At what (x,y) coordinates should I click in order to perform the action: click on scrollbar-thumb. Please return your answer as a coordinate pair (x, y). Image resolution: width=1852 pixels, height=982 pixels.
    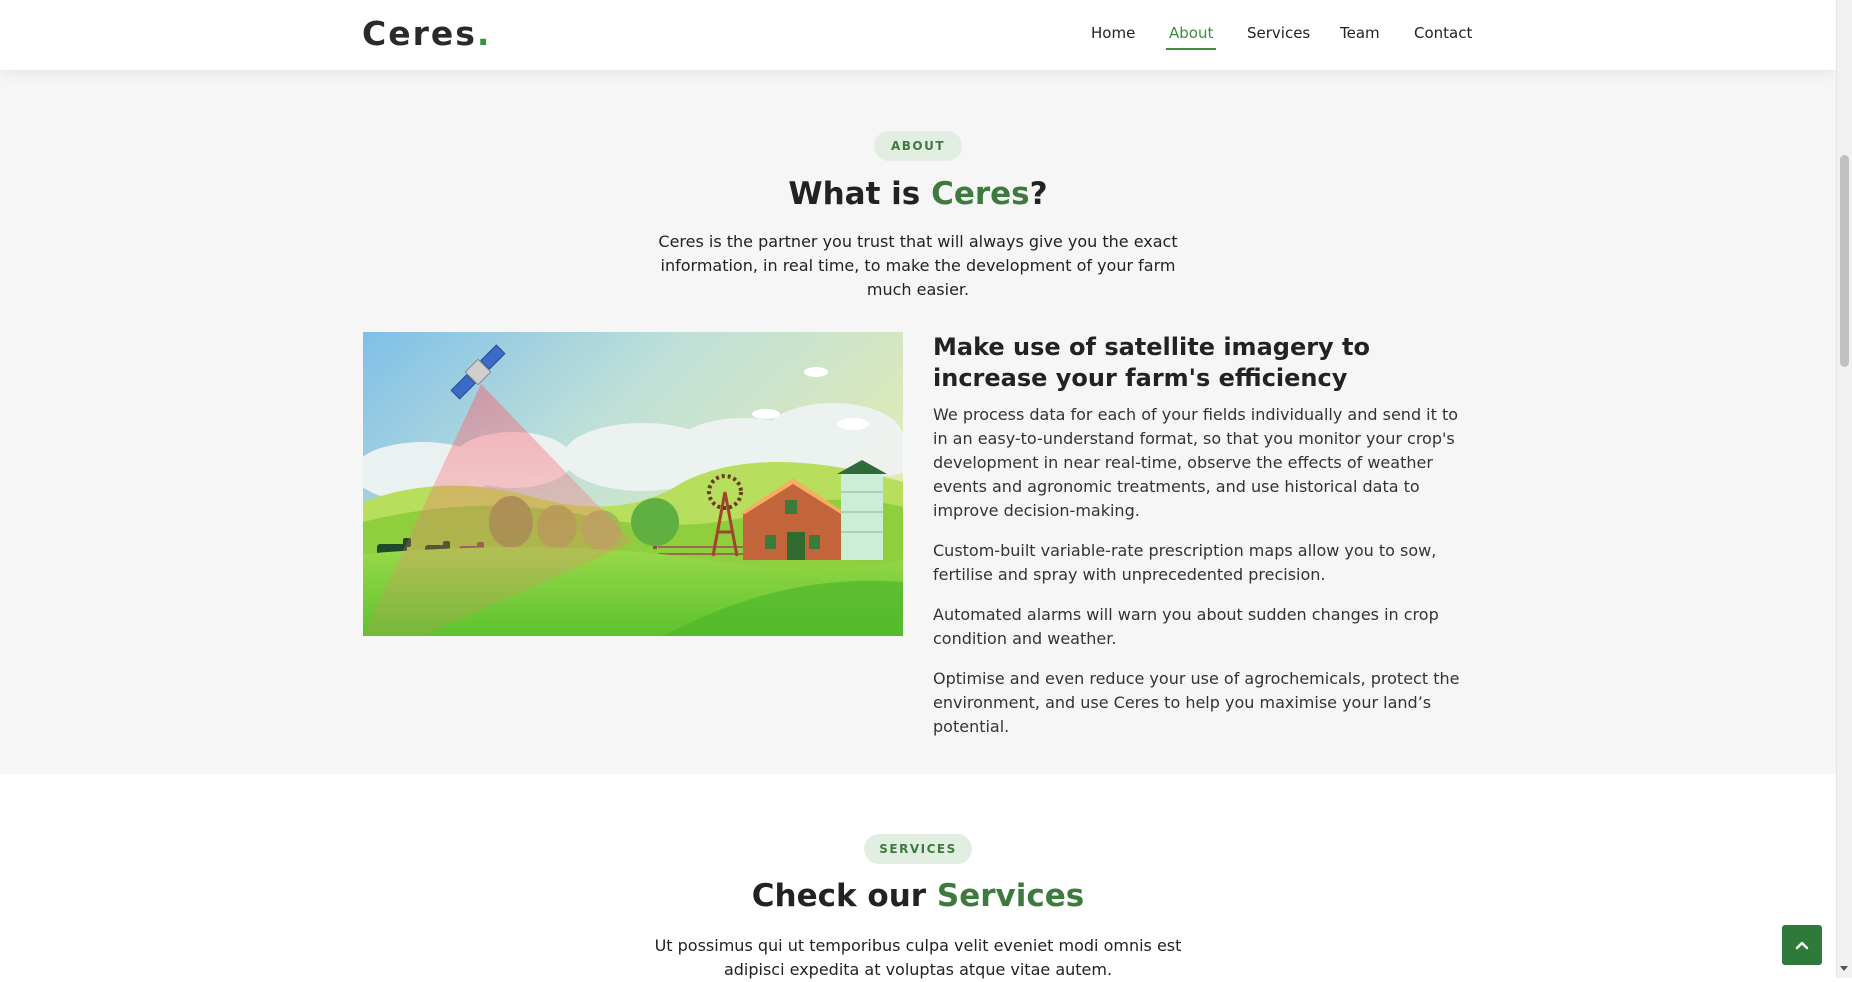
    Looking at the image, I should click on (1844, 261).